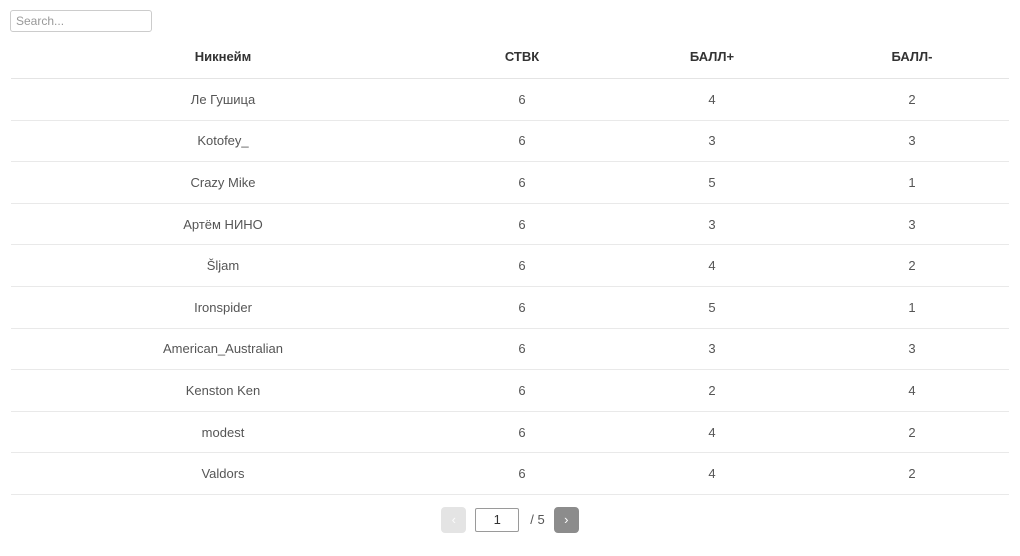 The height and width of the screenshot is (556, 1020). Describe the element at coordinates (223, 432) in the screenshot. I see `cell-nickname: modest` at that location.